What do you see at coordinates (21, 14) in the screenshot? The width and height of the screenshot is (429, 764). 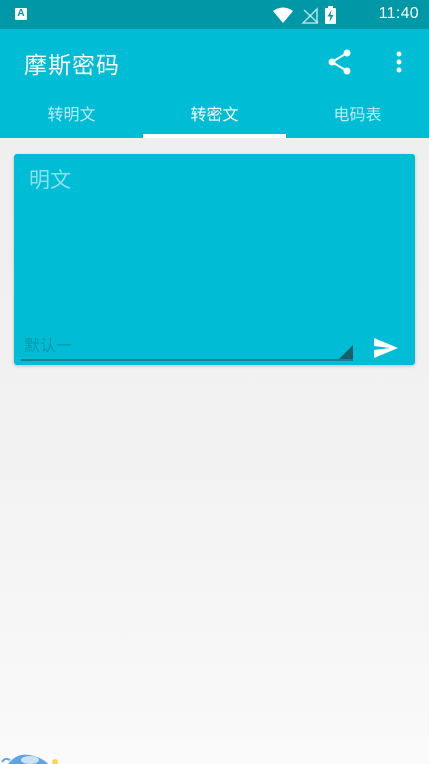 I see `app-store-icon: A` at bounding box center [21, 14].